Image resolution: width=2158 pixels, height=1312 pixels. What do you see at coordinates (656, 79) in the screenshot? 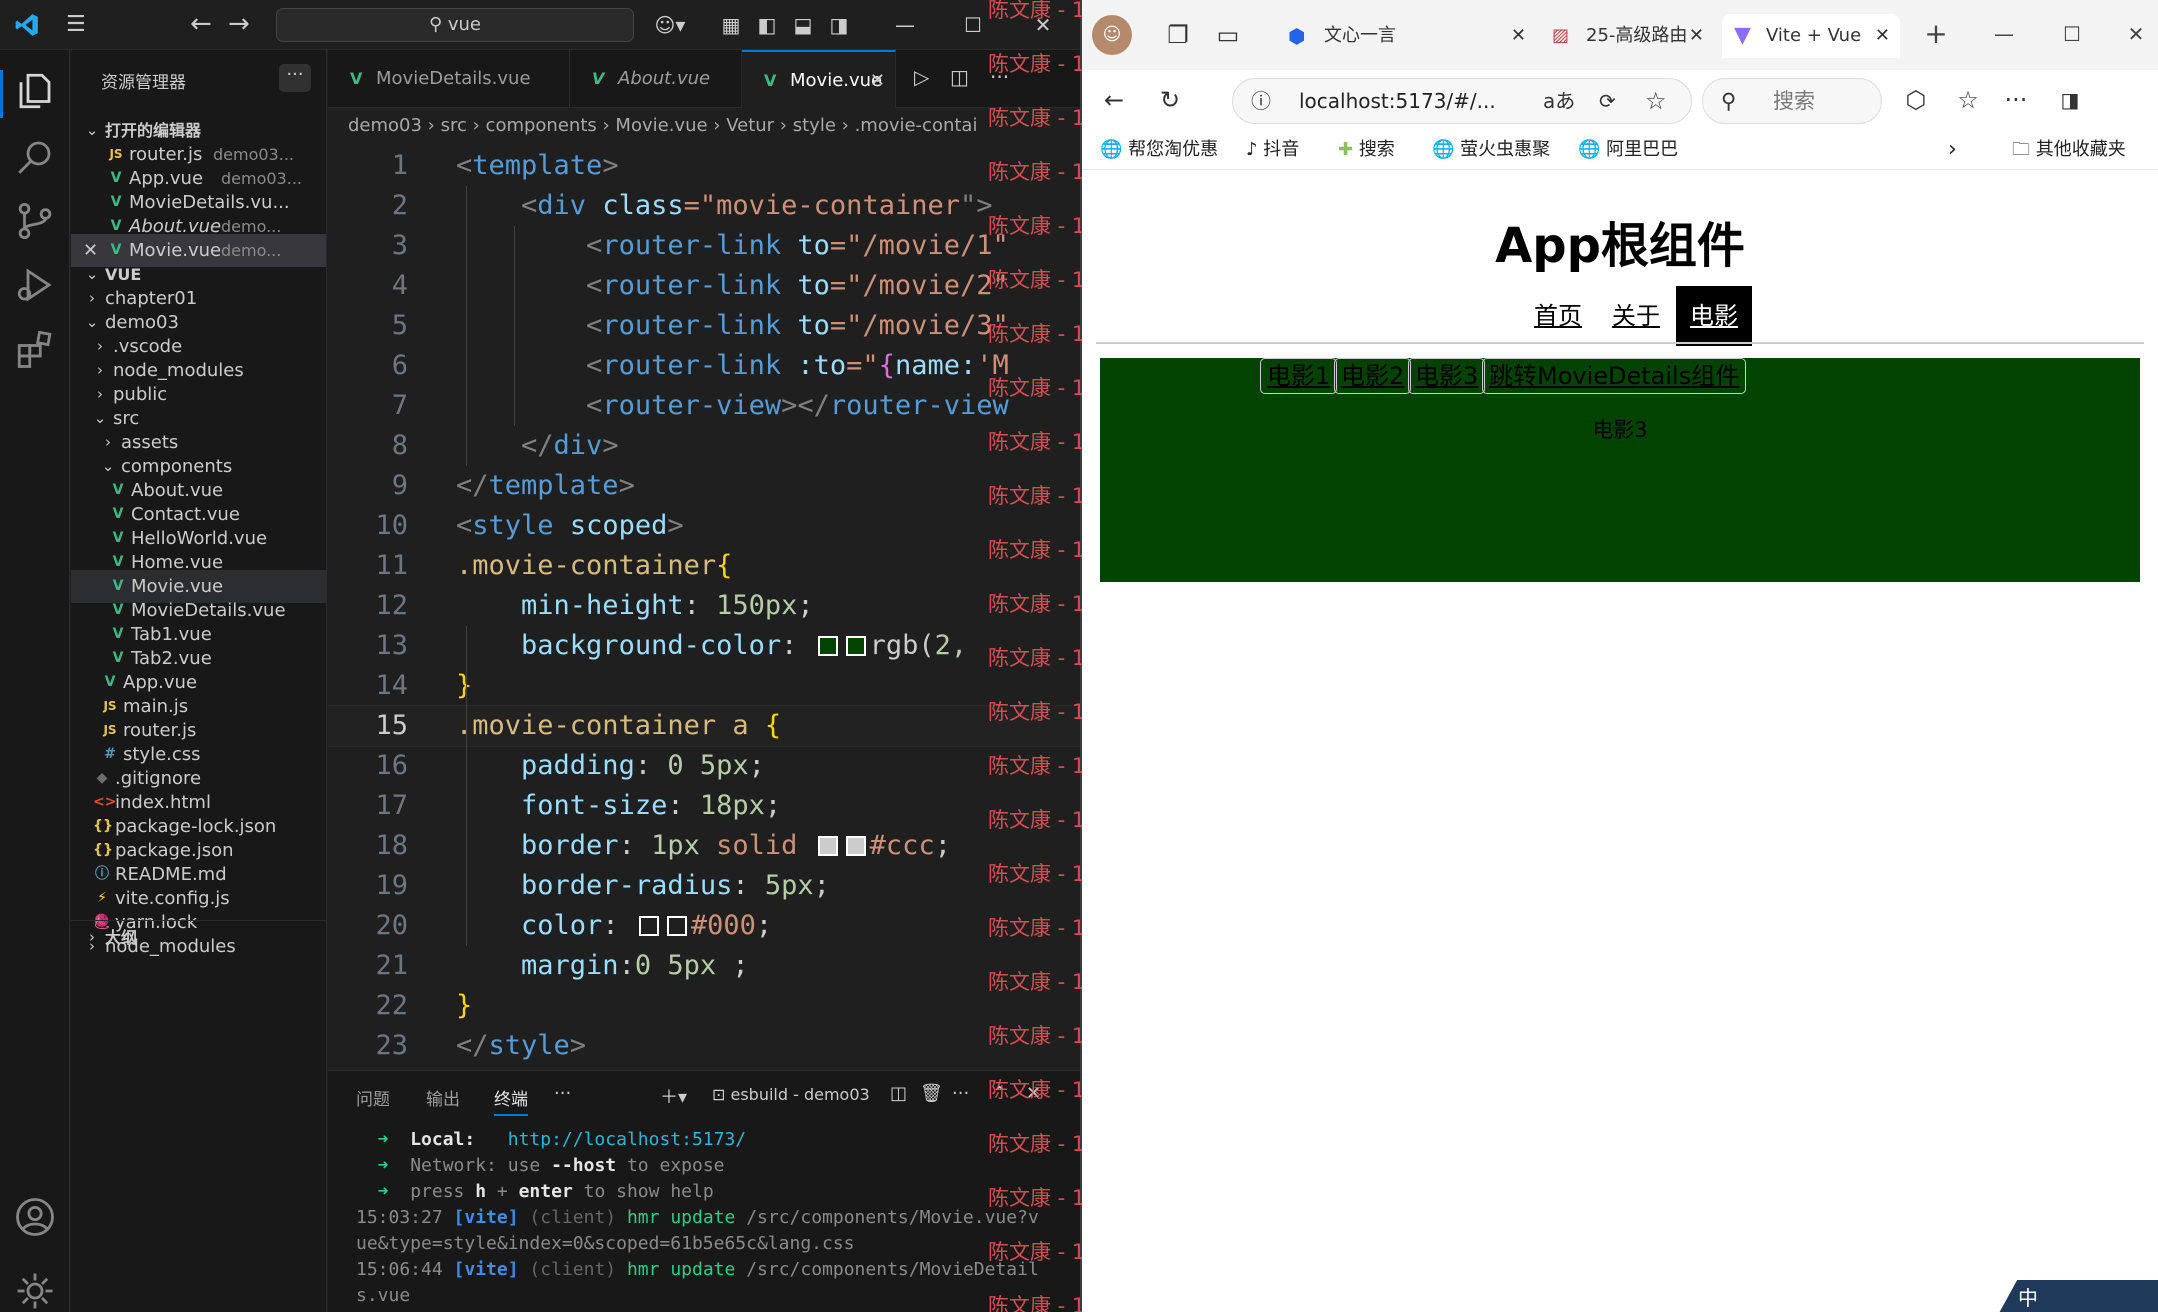
I see `tab-about: V About.vue` at bounding box center [656, 79].